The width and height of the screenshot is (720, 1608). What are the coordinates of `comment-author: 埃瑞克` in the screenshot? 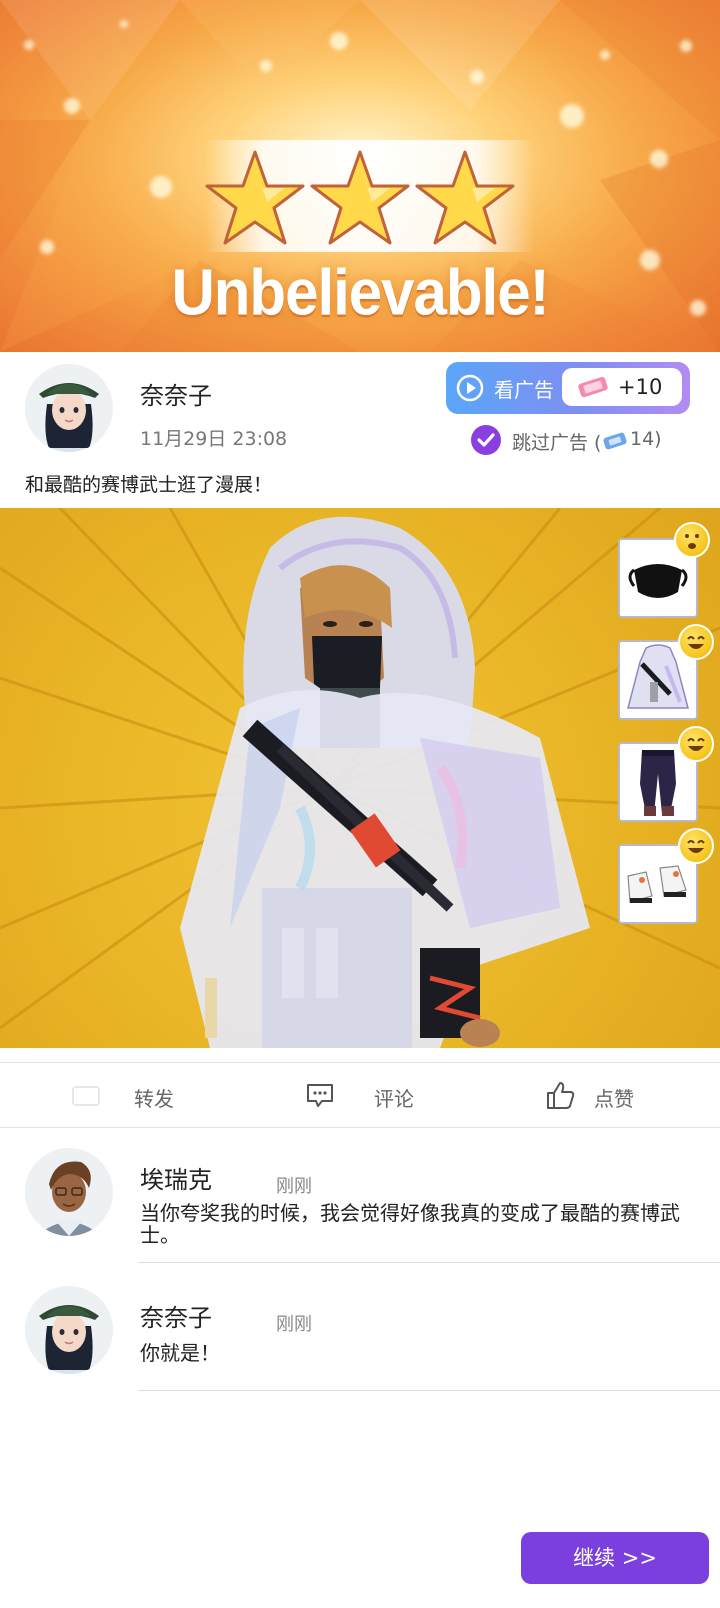 It's located at (176, 1180).